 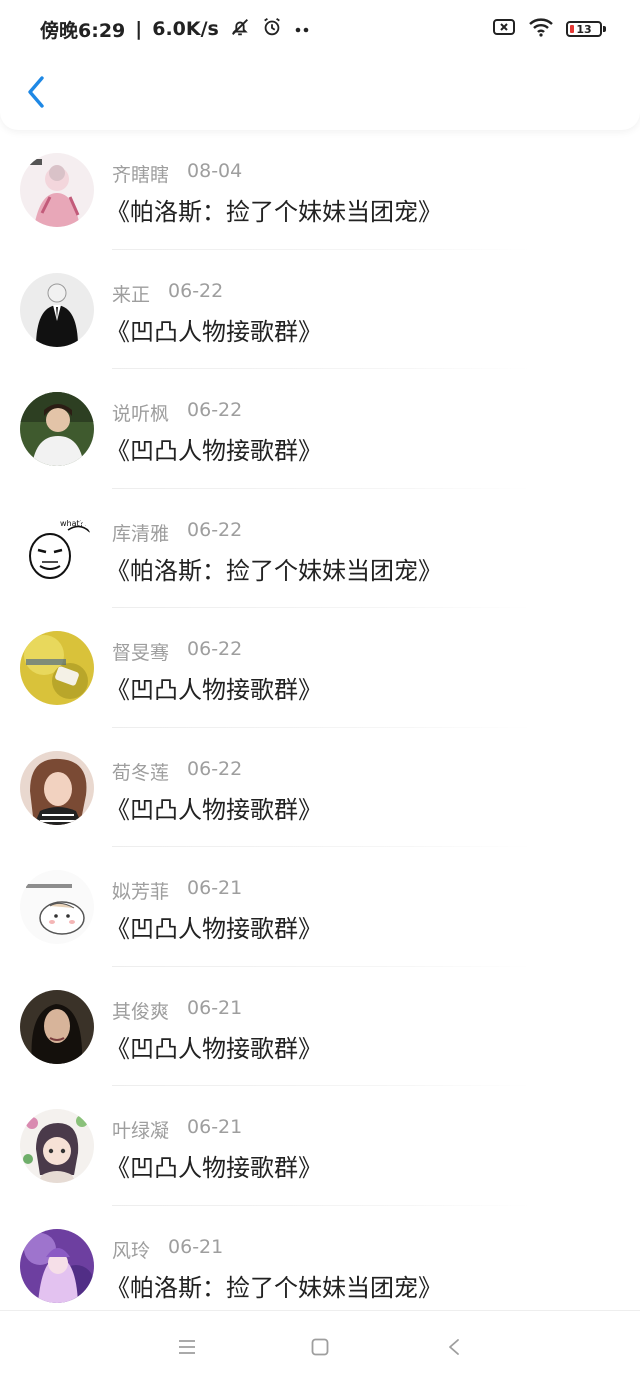 I want to click on square-home-icon, so click(x=320, y=1349).